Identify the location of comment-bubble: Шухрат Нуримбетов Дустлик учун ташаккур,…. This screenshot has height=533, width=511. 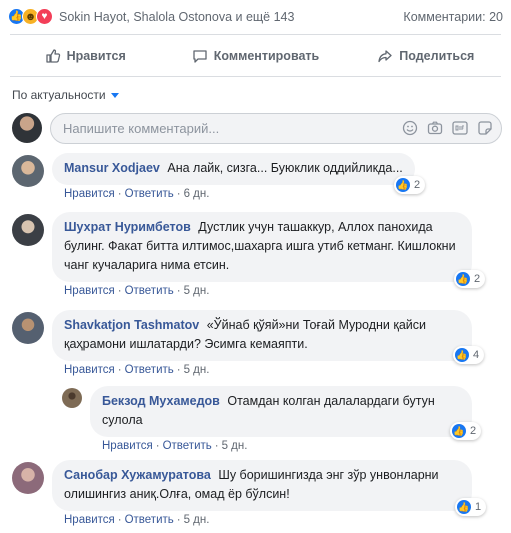
(262, 247).